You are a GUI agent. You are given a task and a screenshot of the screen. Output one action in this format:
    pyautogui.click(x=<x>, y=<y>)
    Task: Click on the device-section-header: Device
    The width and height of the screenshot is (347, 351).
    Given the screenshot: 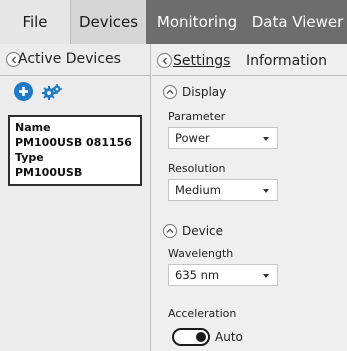 What is the action you would take?
    pyautogui.click(x=193, y=231)
    